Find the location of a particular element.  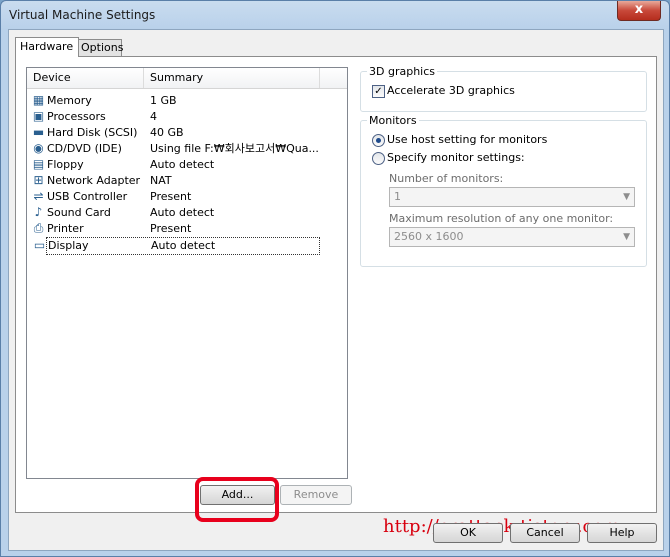

processor-icon: ▣ is located at coordinates (38, 116).